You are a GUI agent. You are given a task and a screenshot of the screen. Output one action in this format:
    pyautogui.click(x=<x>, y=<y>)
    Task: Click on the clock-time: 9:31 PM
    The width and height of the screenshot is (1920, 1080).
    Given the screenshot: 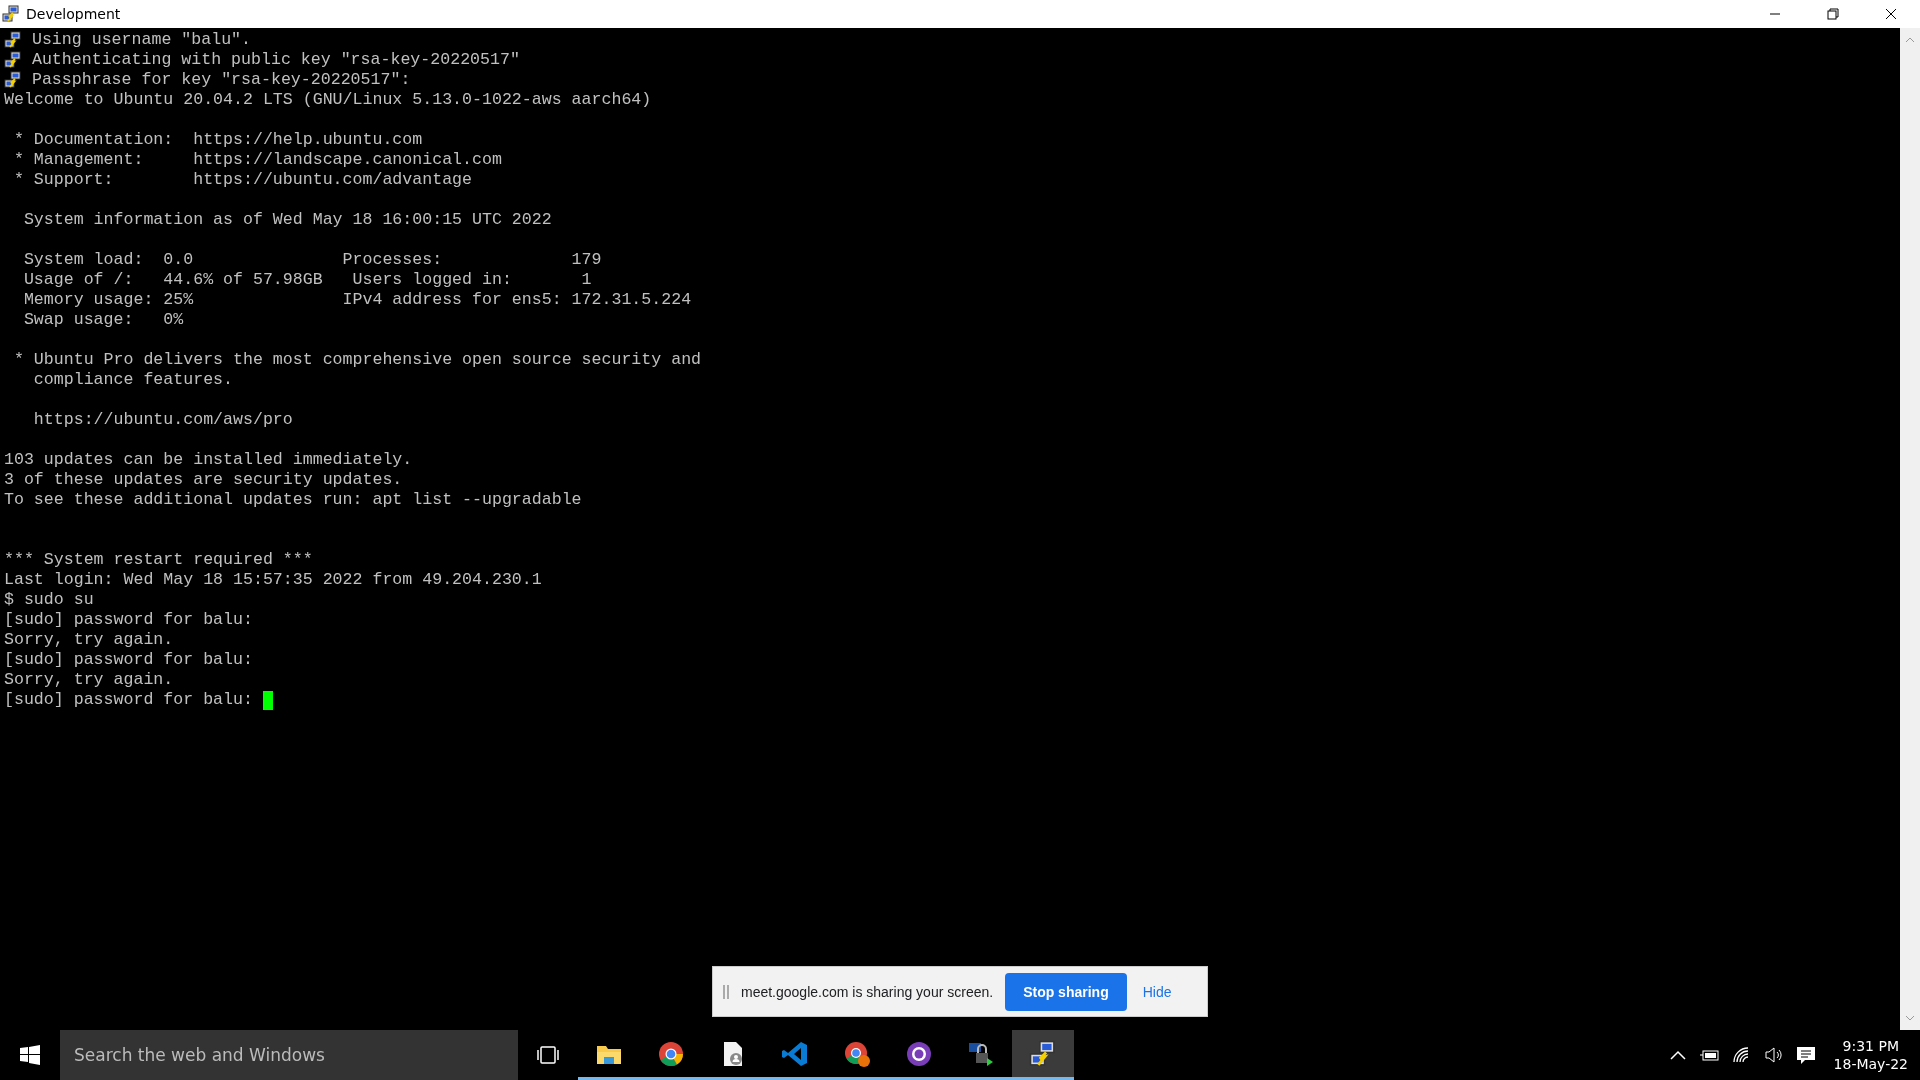 What is the action you would take?
    pyautogui.click(x=1870, y=1046)
    